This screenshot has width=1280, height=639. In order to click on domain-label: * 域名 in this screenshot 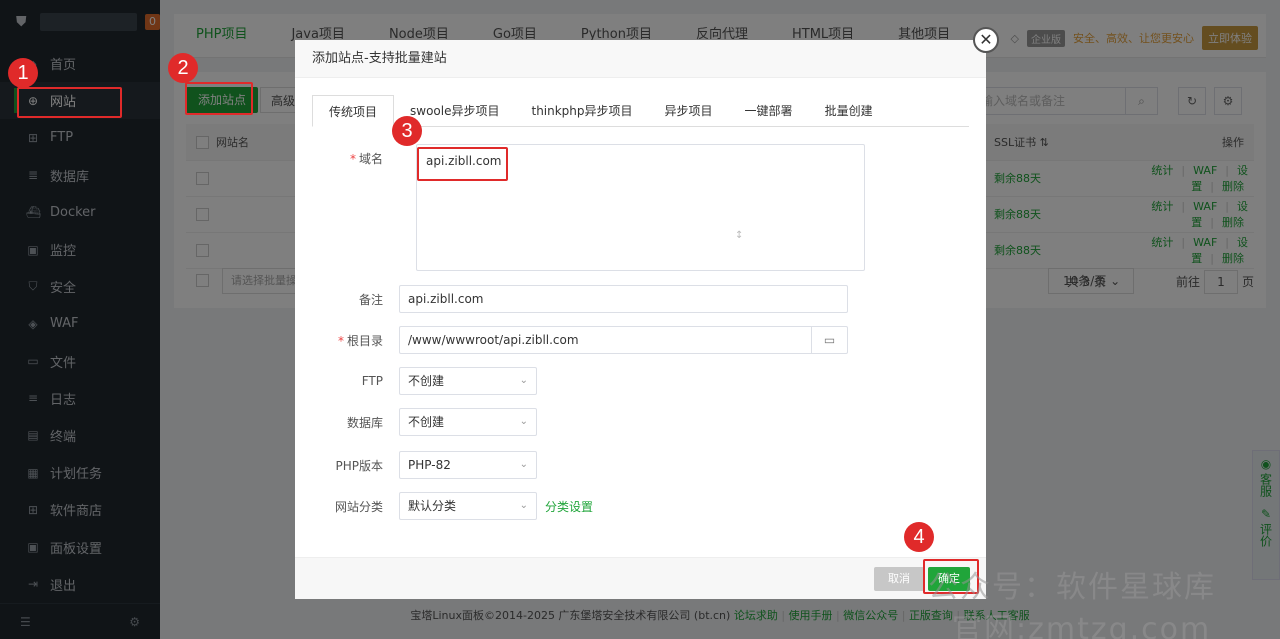, I will do `click(366, 159)`.